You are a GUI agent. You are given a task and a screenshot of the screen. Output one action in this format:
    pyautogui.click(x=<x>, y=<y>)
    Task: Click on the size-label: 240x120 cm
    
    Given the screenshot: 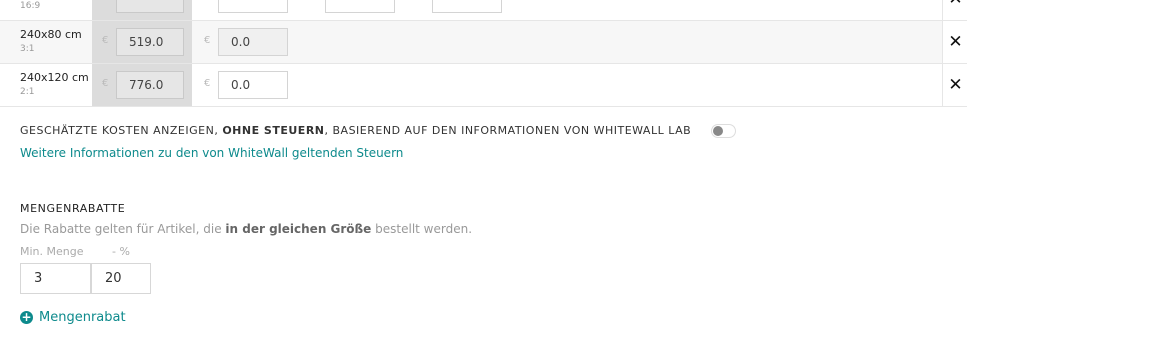 What is the action you would take?
    pyautogui.click(x=54, y=77)
    